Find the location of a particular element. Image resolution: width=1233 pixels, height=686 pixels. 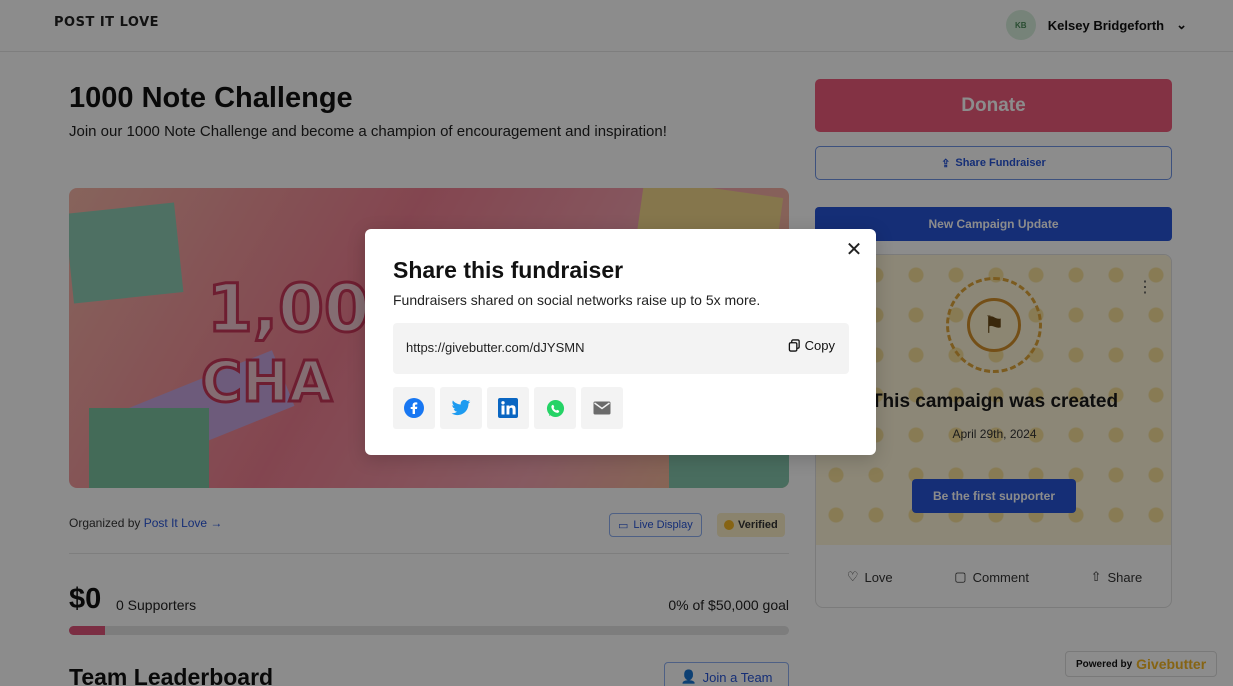

copy-label: Copy is located at coordinates (819, 345).